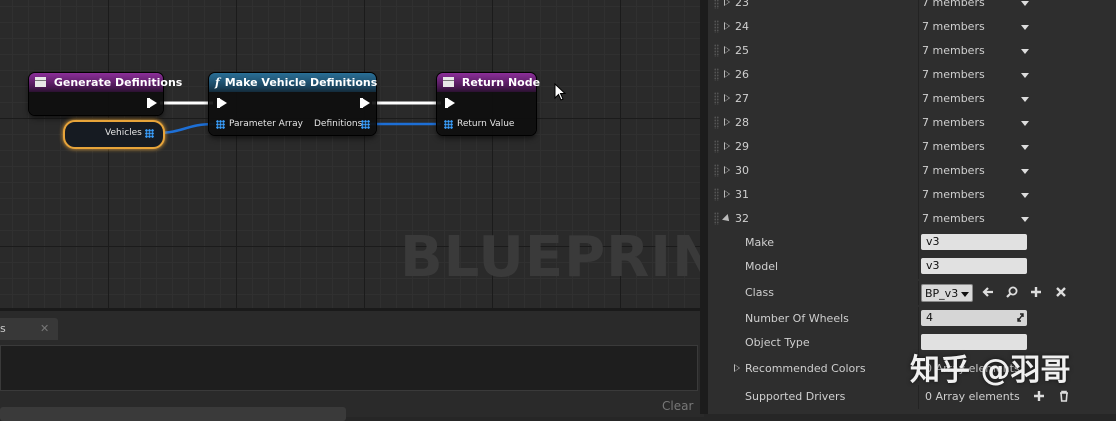  I want to click on property-row-make: Make v3, so click(912, 243).